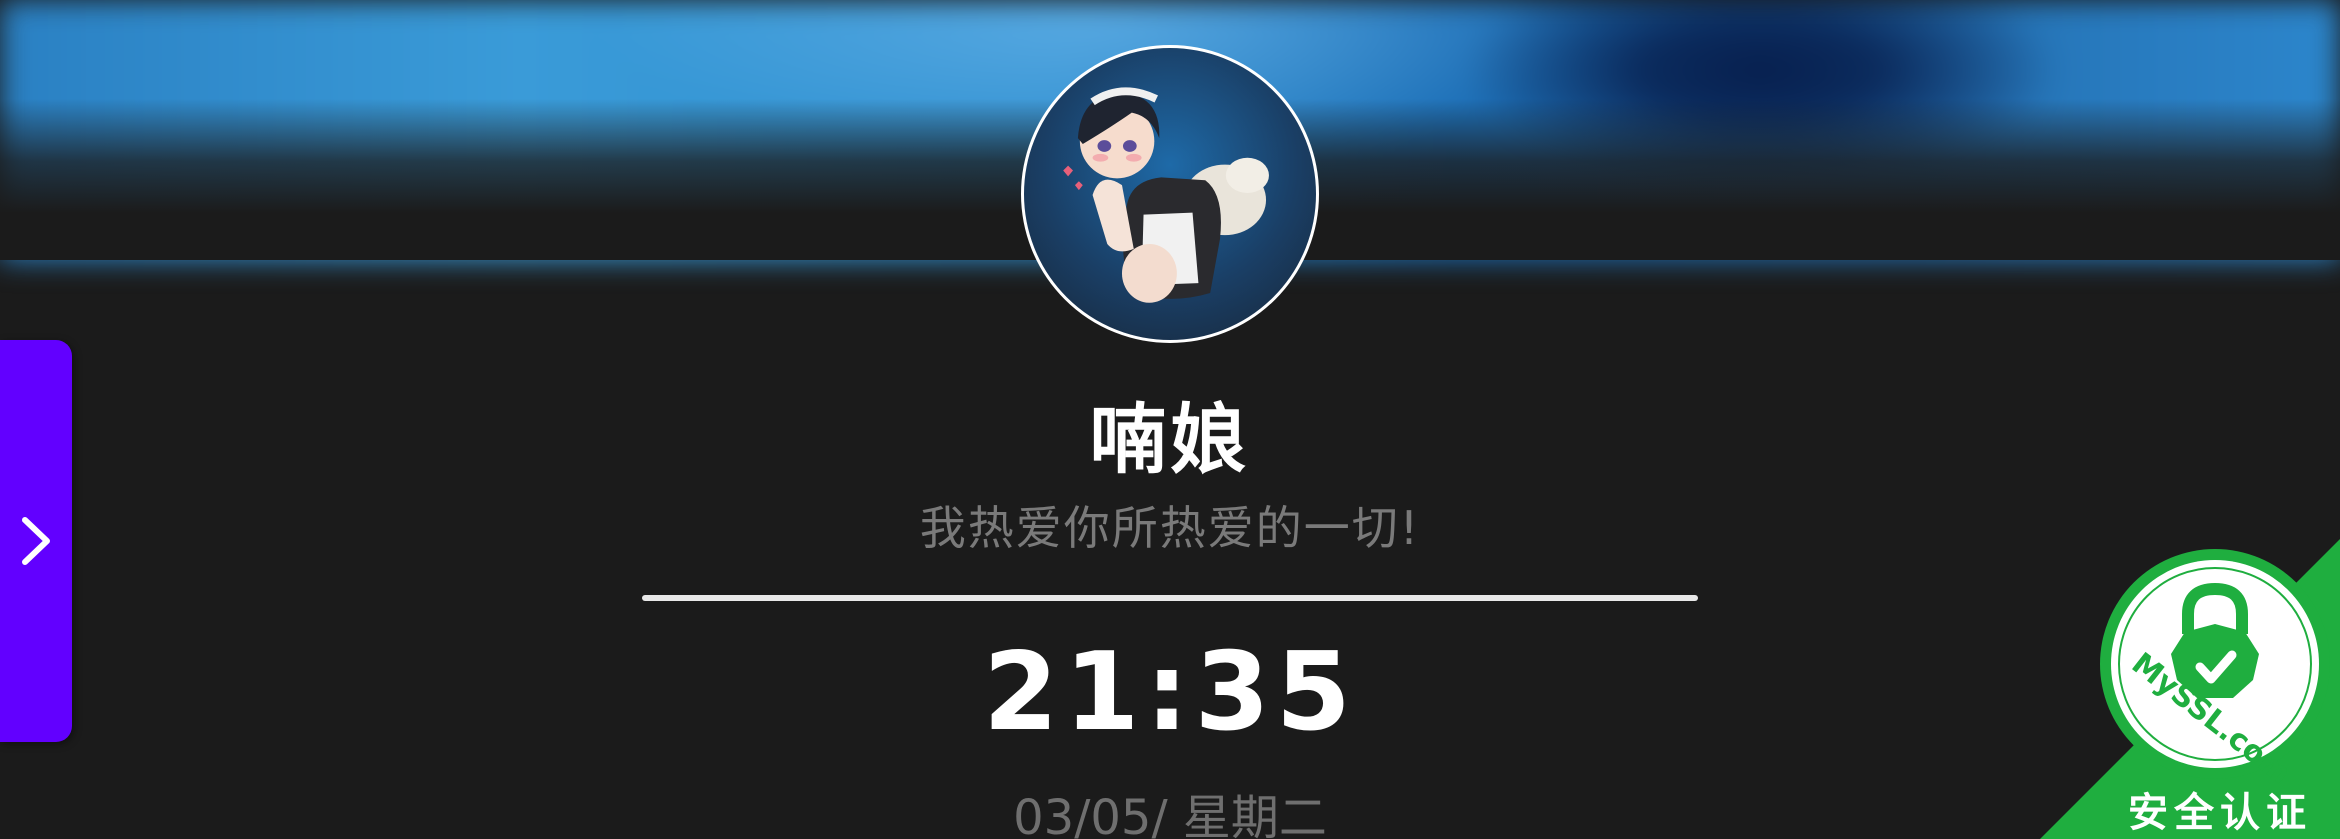 This screenshot has width=2340, height=839. Describe the element at coordinates (2220, 813) in the screenshot. I see `seal-label: 安全认证` at that location.